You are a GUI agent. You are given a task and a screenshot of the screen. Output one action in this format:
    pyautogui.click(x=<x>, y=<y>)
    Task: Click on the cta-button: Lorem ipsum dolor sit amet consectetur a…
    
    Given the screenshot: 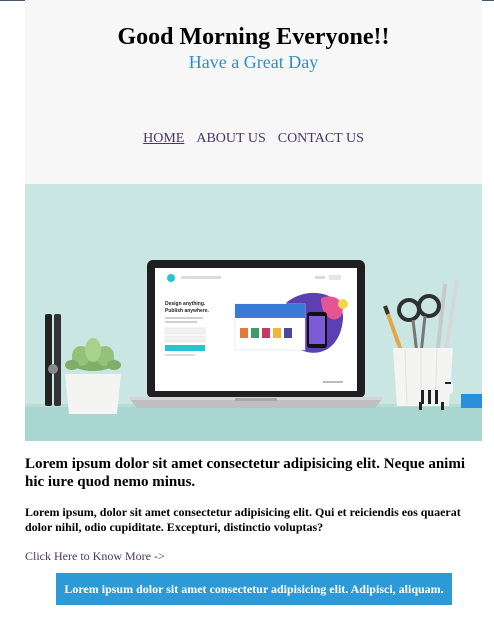 What is the action you would take?
    pyautogui.click(x=254, y=589)
    